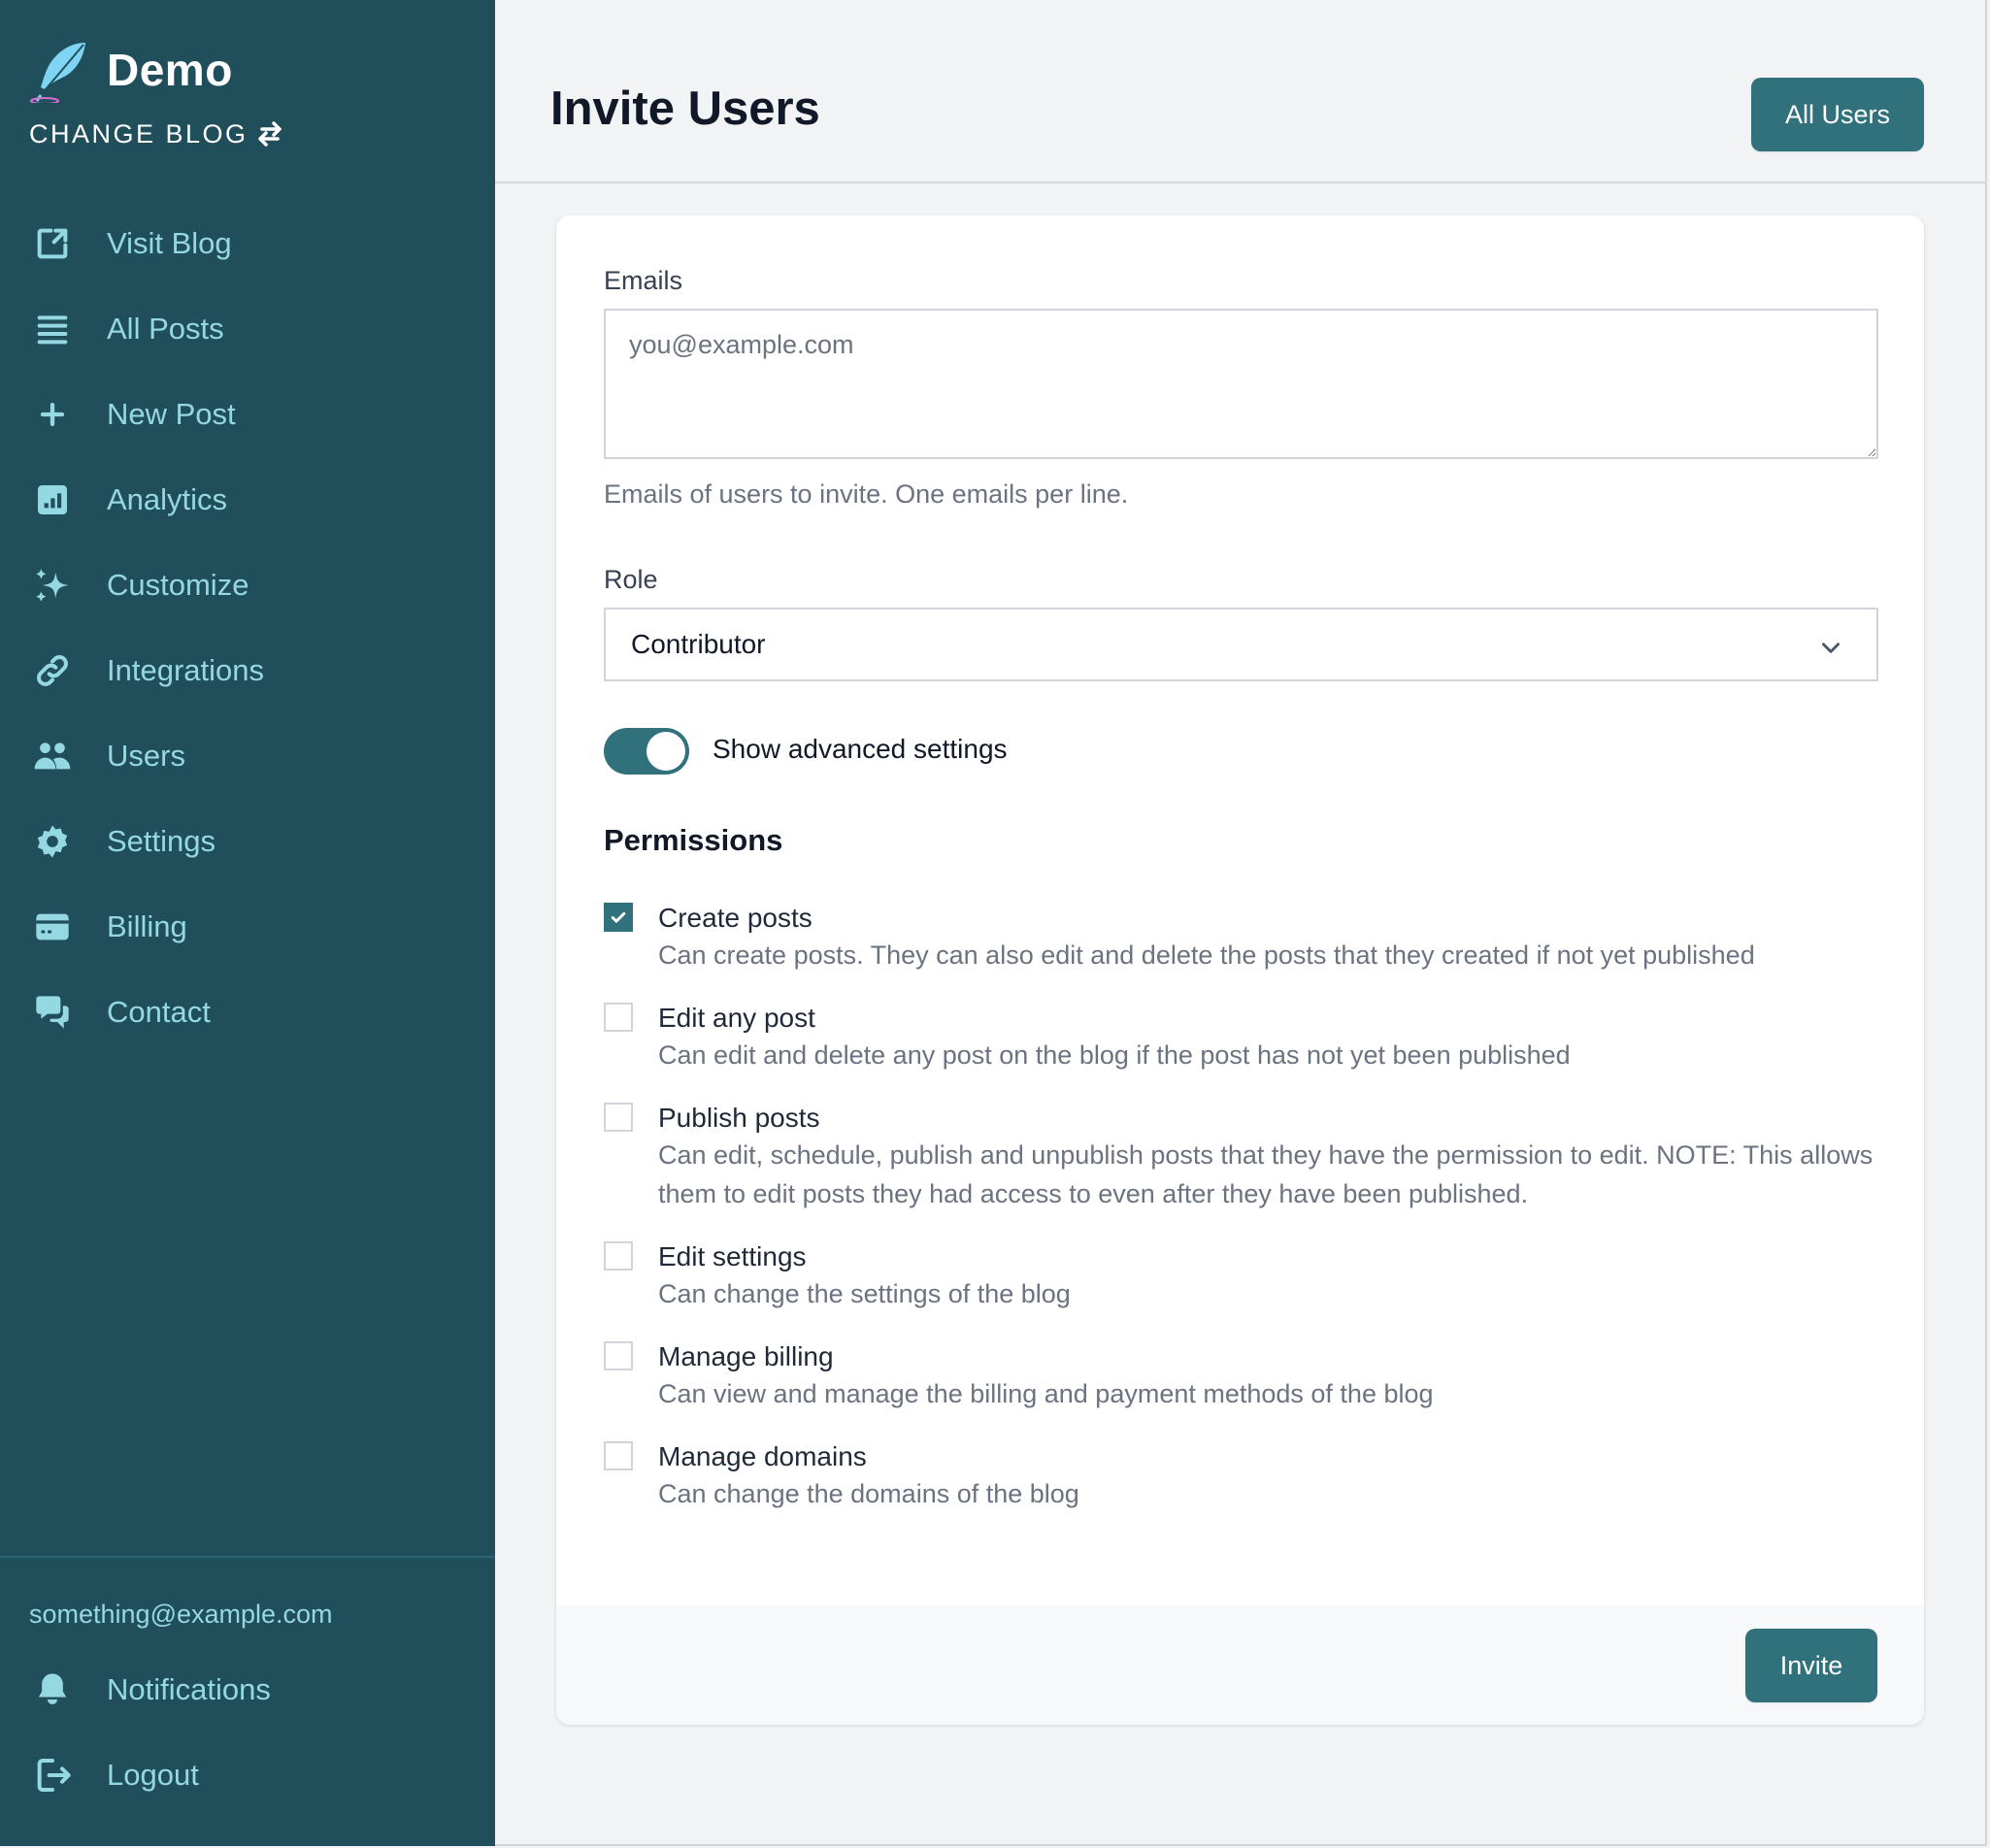 The image size is (1990, 1848). Describe the element at coordinates (698, 644) in the screenshot. I see `role-selected-value: Contributor` at that location.